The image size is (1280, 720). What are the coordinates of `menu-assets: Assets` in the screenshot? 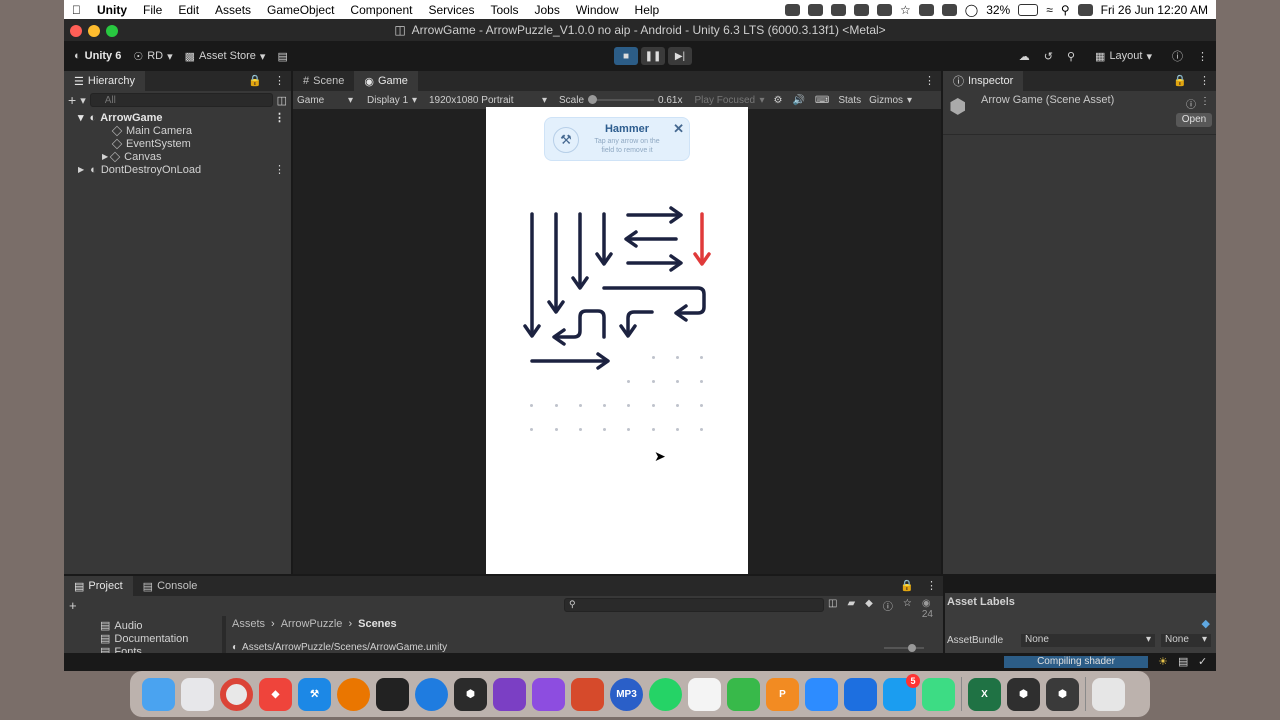 It's located at (233, 10).